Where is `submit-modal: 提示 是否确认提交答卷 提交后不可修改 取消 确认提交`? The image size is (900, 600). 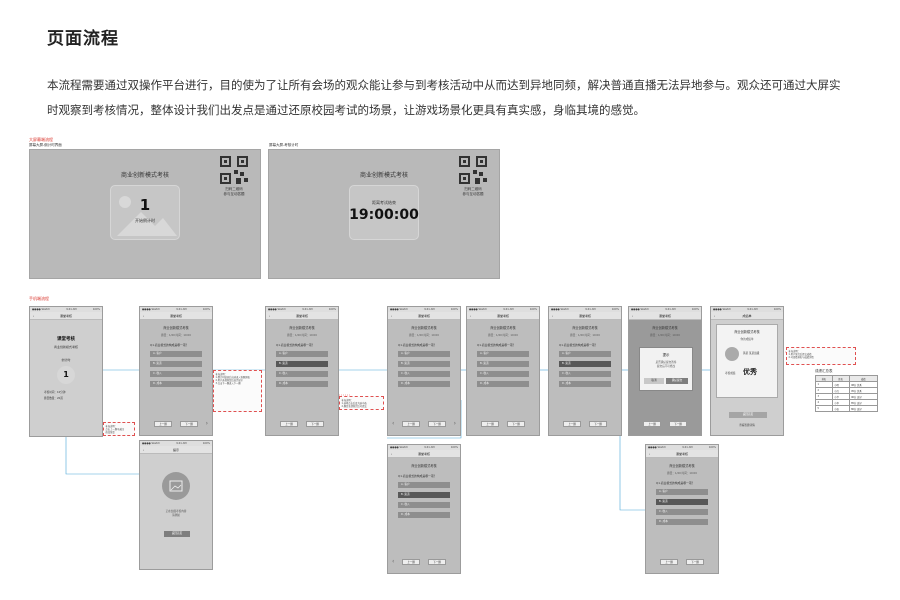
submit-modal: 提示 是否确认提交答卷 提交后不可修改 取消 确认提交 is located at coordinates (666, 369).